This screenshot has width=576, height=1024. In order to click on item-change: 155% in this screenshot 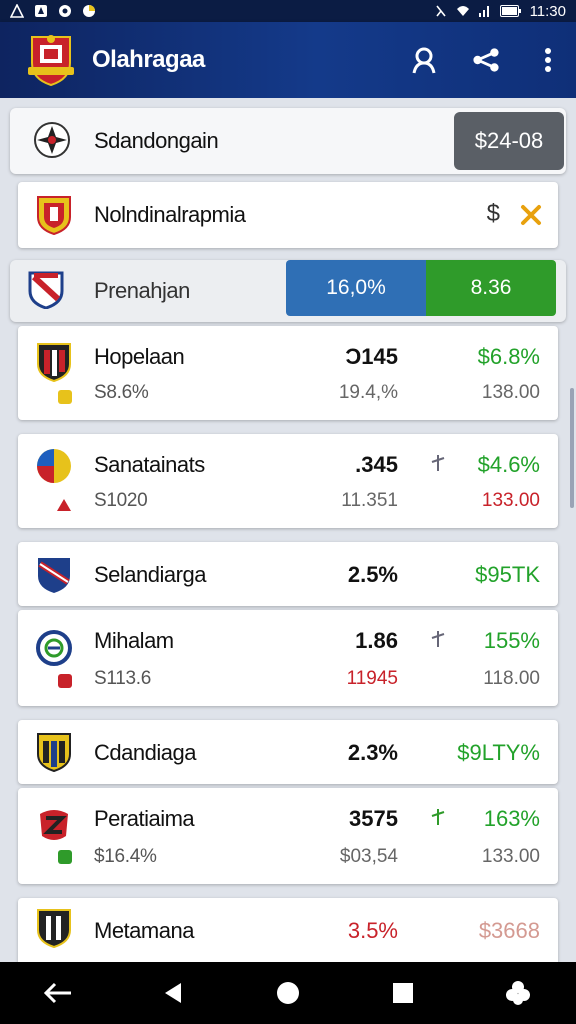, I will do `click(511, 640)`.